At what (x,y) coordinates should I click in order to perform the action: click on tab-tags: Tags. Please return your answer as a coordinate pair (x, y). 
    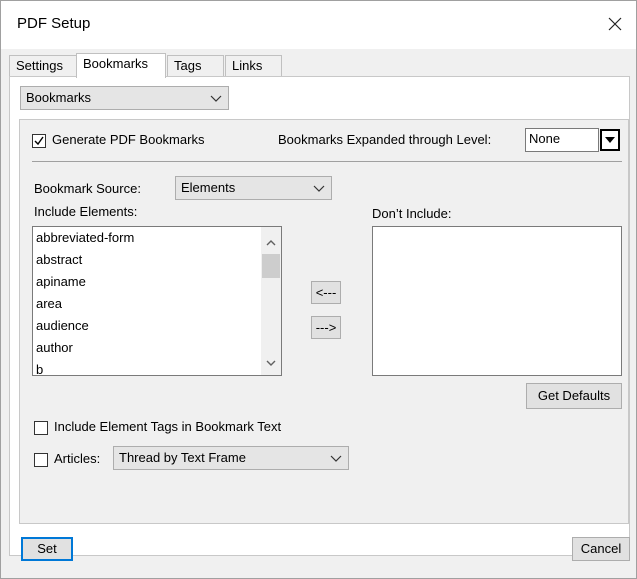
    Looking at the image, I should click on (195, 66).